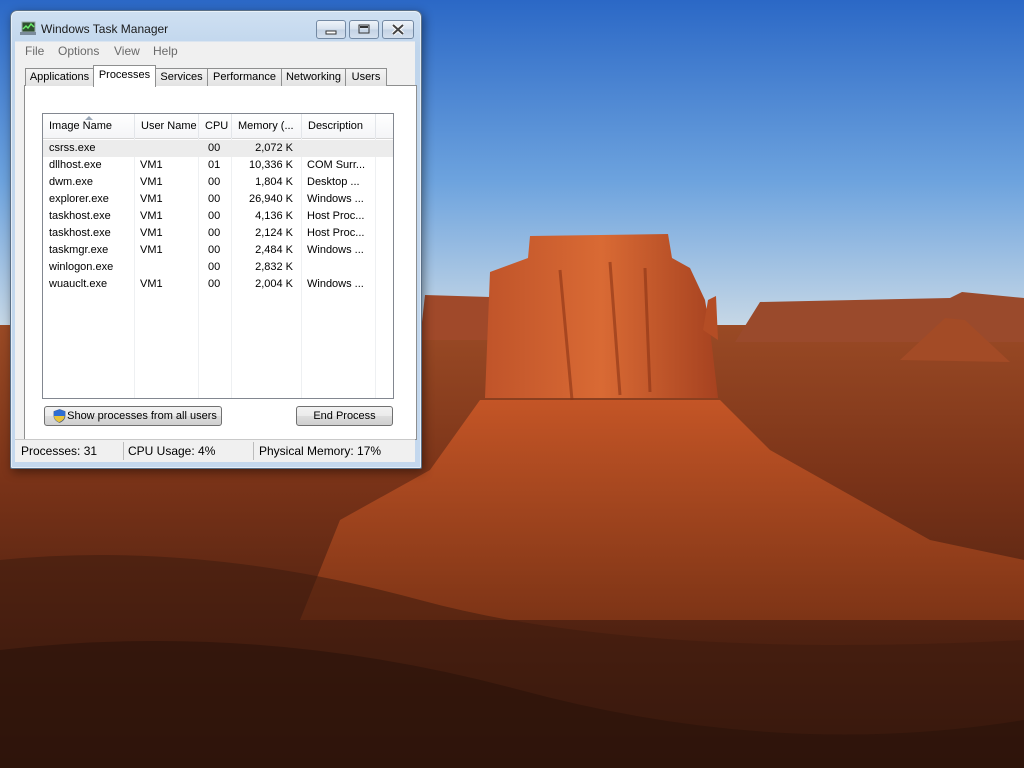 The width and height of the screenshot is (1024, 768). I want to click on tab-performance: Performance, so click(244, 77).